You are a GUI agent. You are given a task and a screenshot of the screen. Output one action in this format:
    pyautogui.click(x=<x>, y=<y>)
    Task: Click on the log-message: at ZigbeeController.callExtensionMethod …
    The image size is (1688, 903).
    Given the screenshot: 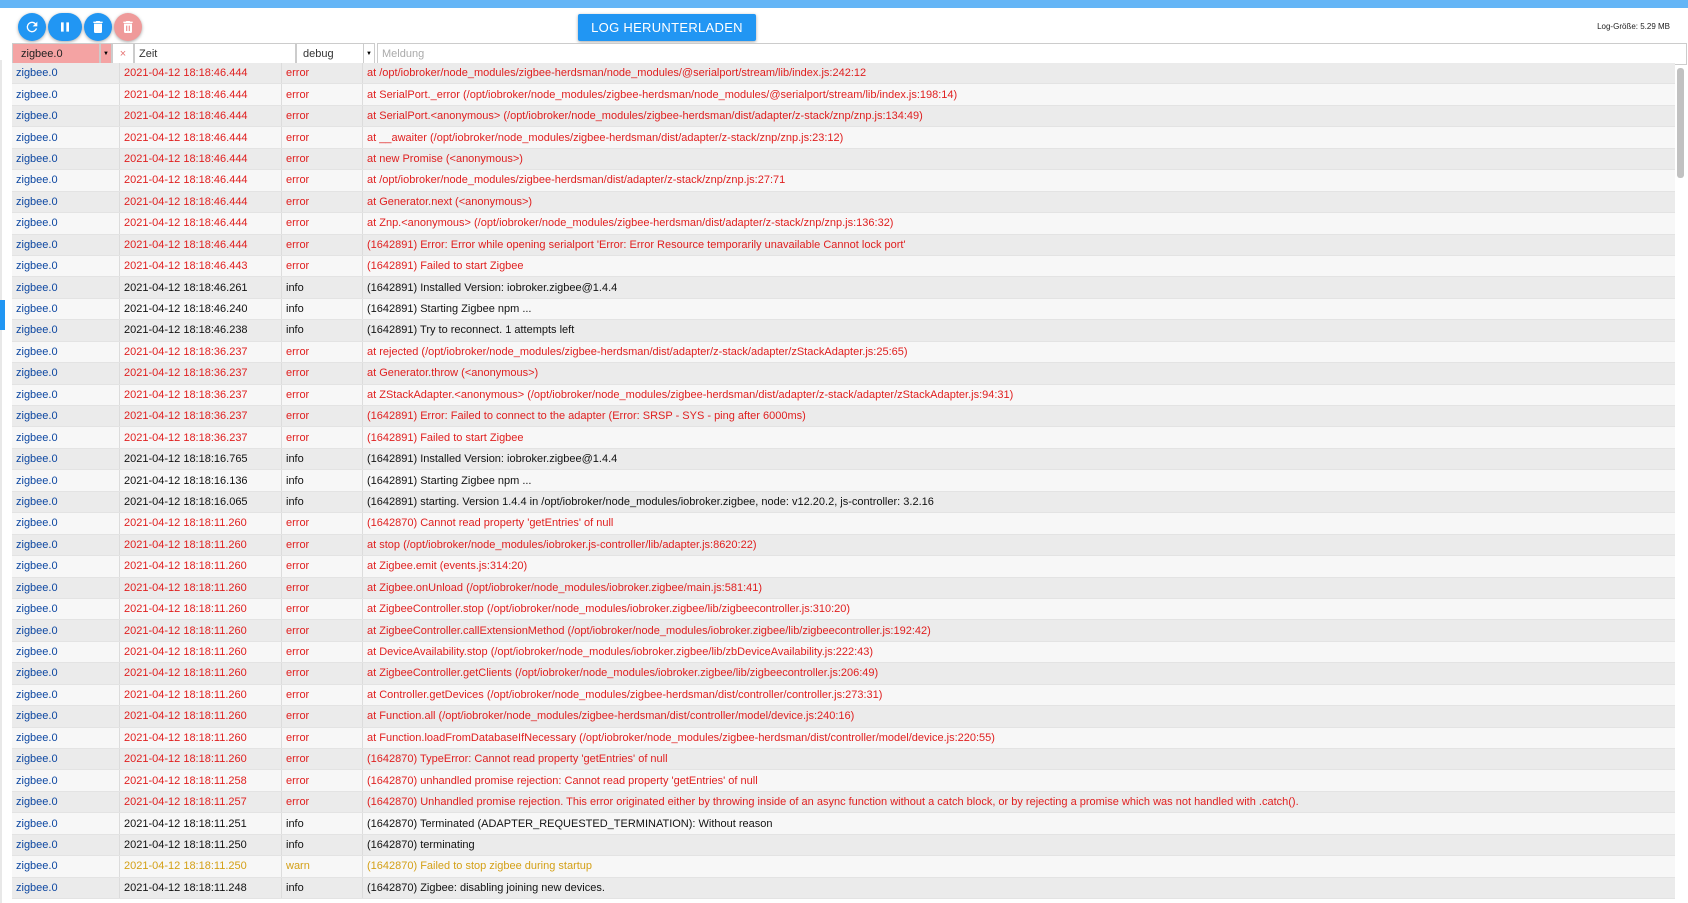 What is the action you would take?
    pyautogui.click(x=649, y=630)
    